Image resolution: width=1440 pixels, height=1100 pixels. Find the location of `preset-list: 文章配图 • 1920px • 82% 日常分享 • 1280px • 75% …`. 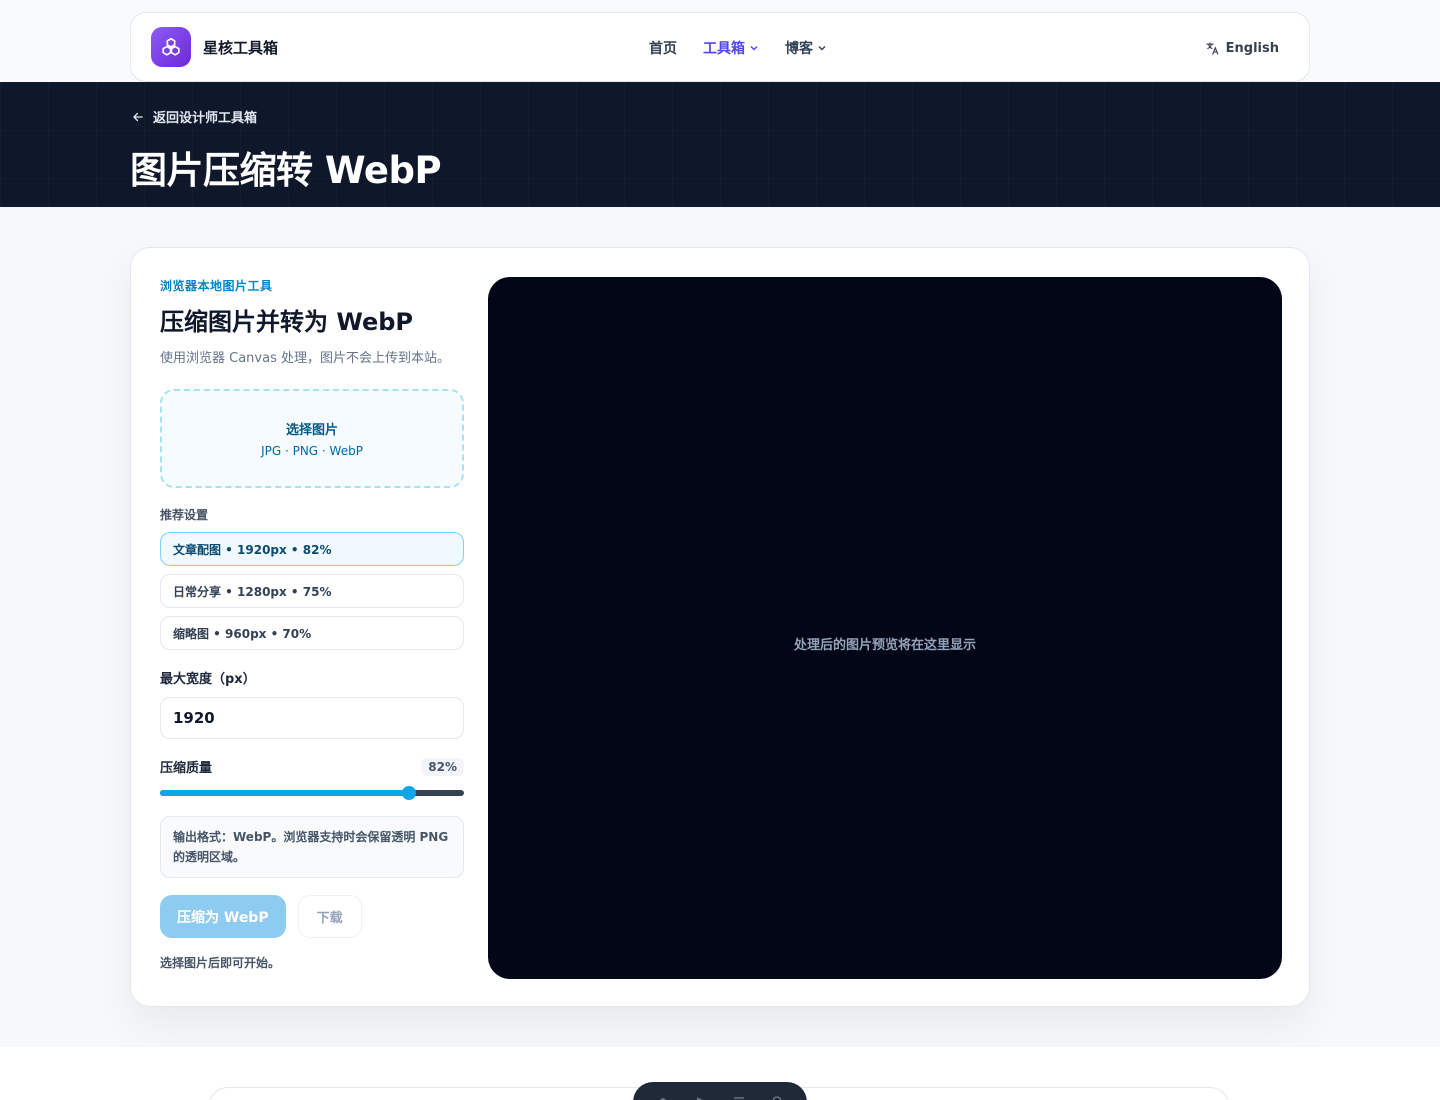

preset-list: 文章配图 • 1920px • 82% 日常分享 • 1280px • 75% … is located at coordinates (312, 591).